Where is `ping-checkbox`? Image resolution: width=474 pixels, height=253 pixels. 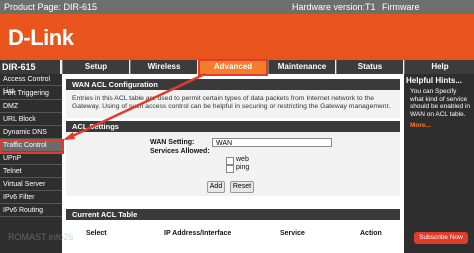
ping-checkbox is located at coordinates (230, 169).